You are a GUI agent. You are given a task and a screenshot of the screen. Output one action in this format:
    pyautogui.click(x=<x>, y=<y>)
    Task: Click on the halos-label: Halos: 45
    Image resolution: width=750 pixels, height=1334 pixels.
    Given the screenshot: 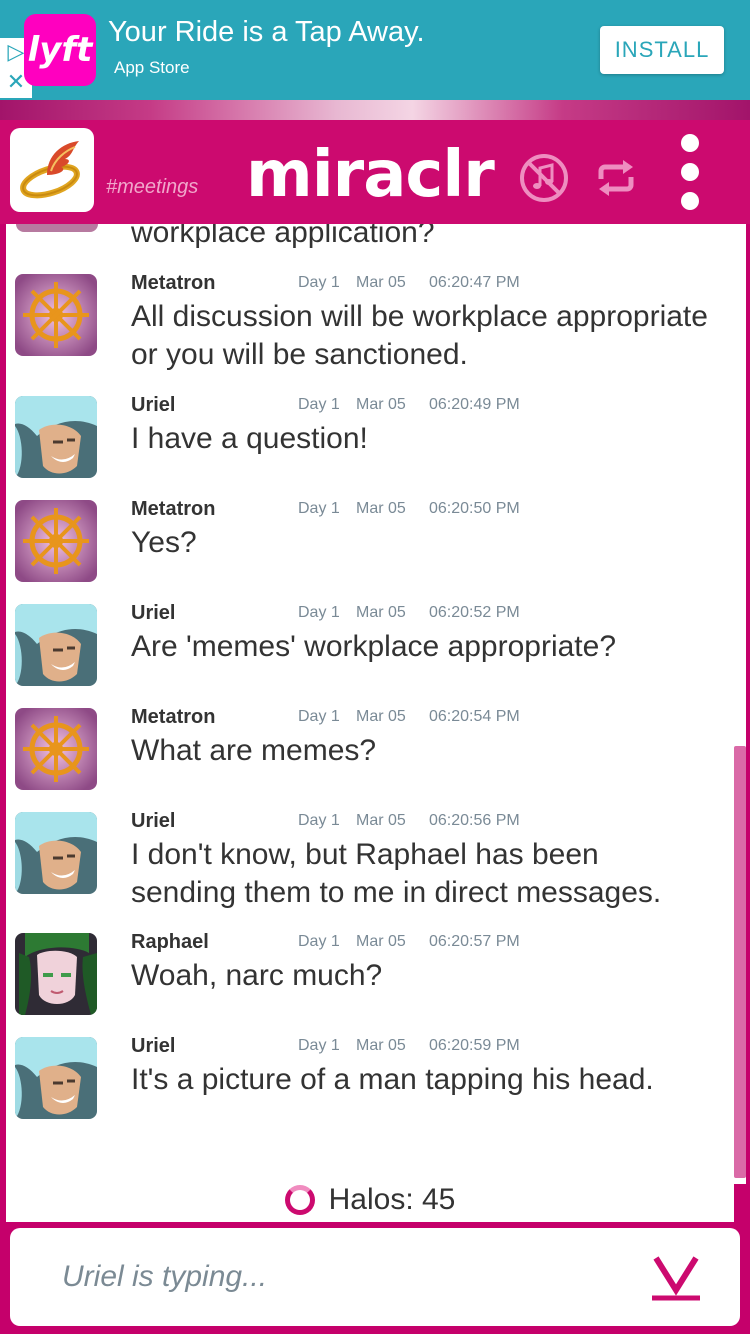 What is the action you would take?
    pyautogui.click(x=392, y=1199)
    